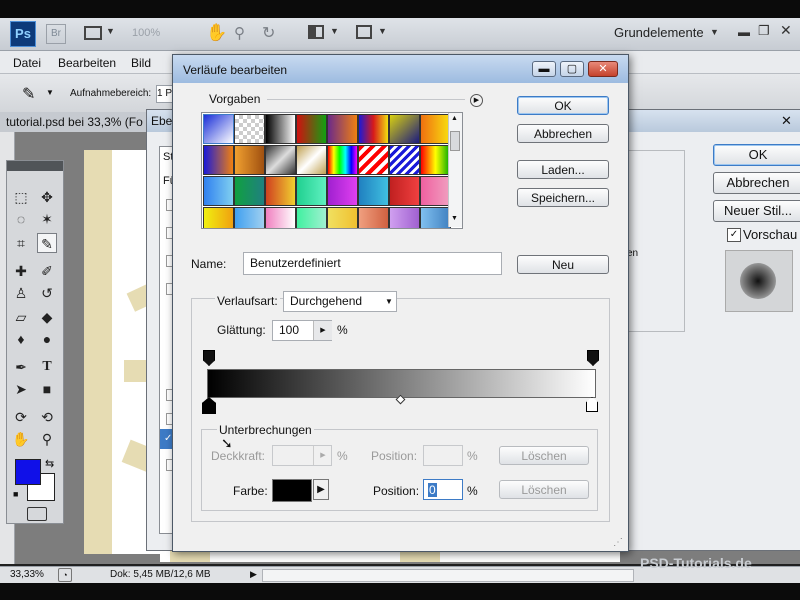 This screenshot has width=800, height=600. I want to click on eyedropper-icon: ✎, so click(28, 94).